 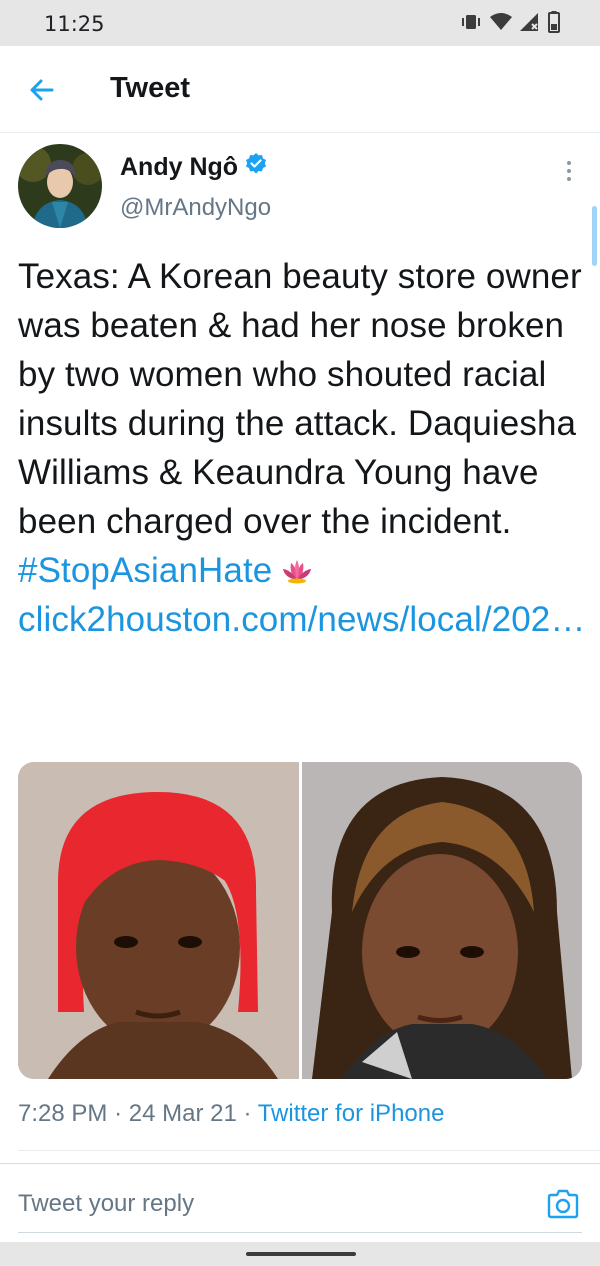 What do you see at coordinates (300, 89) in the screenshot?
I see `app-header: Tweet` at bounding box center [300, 89].